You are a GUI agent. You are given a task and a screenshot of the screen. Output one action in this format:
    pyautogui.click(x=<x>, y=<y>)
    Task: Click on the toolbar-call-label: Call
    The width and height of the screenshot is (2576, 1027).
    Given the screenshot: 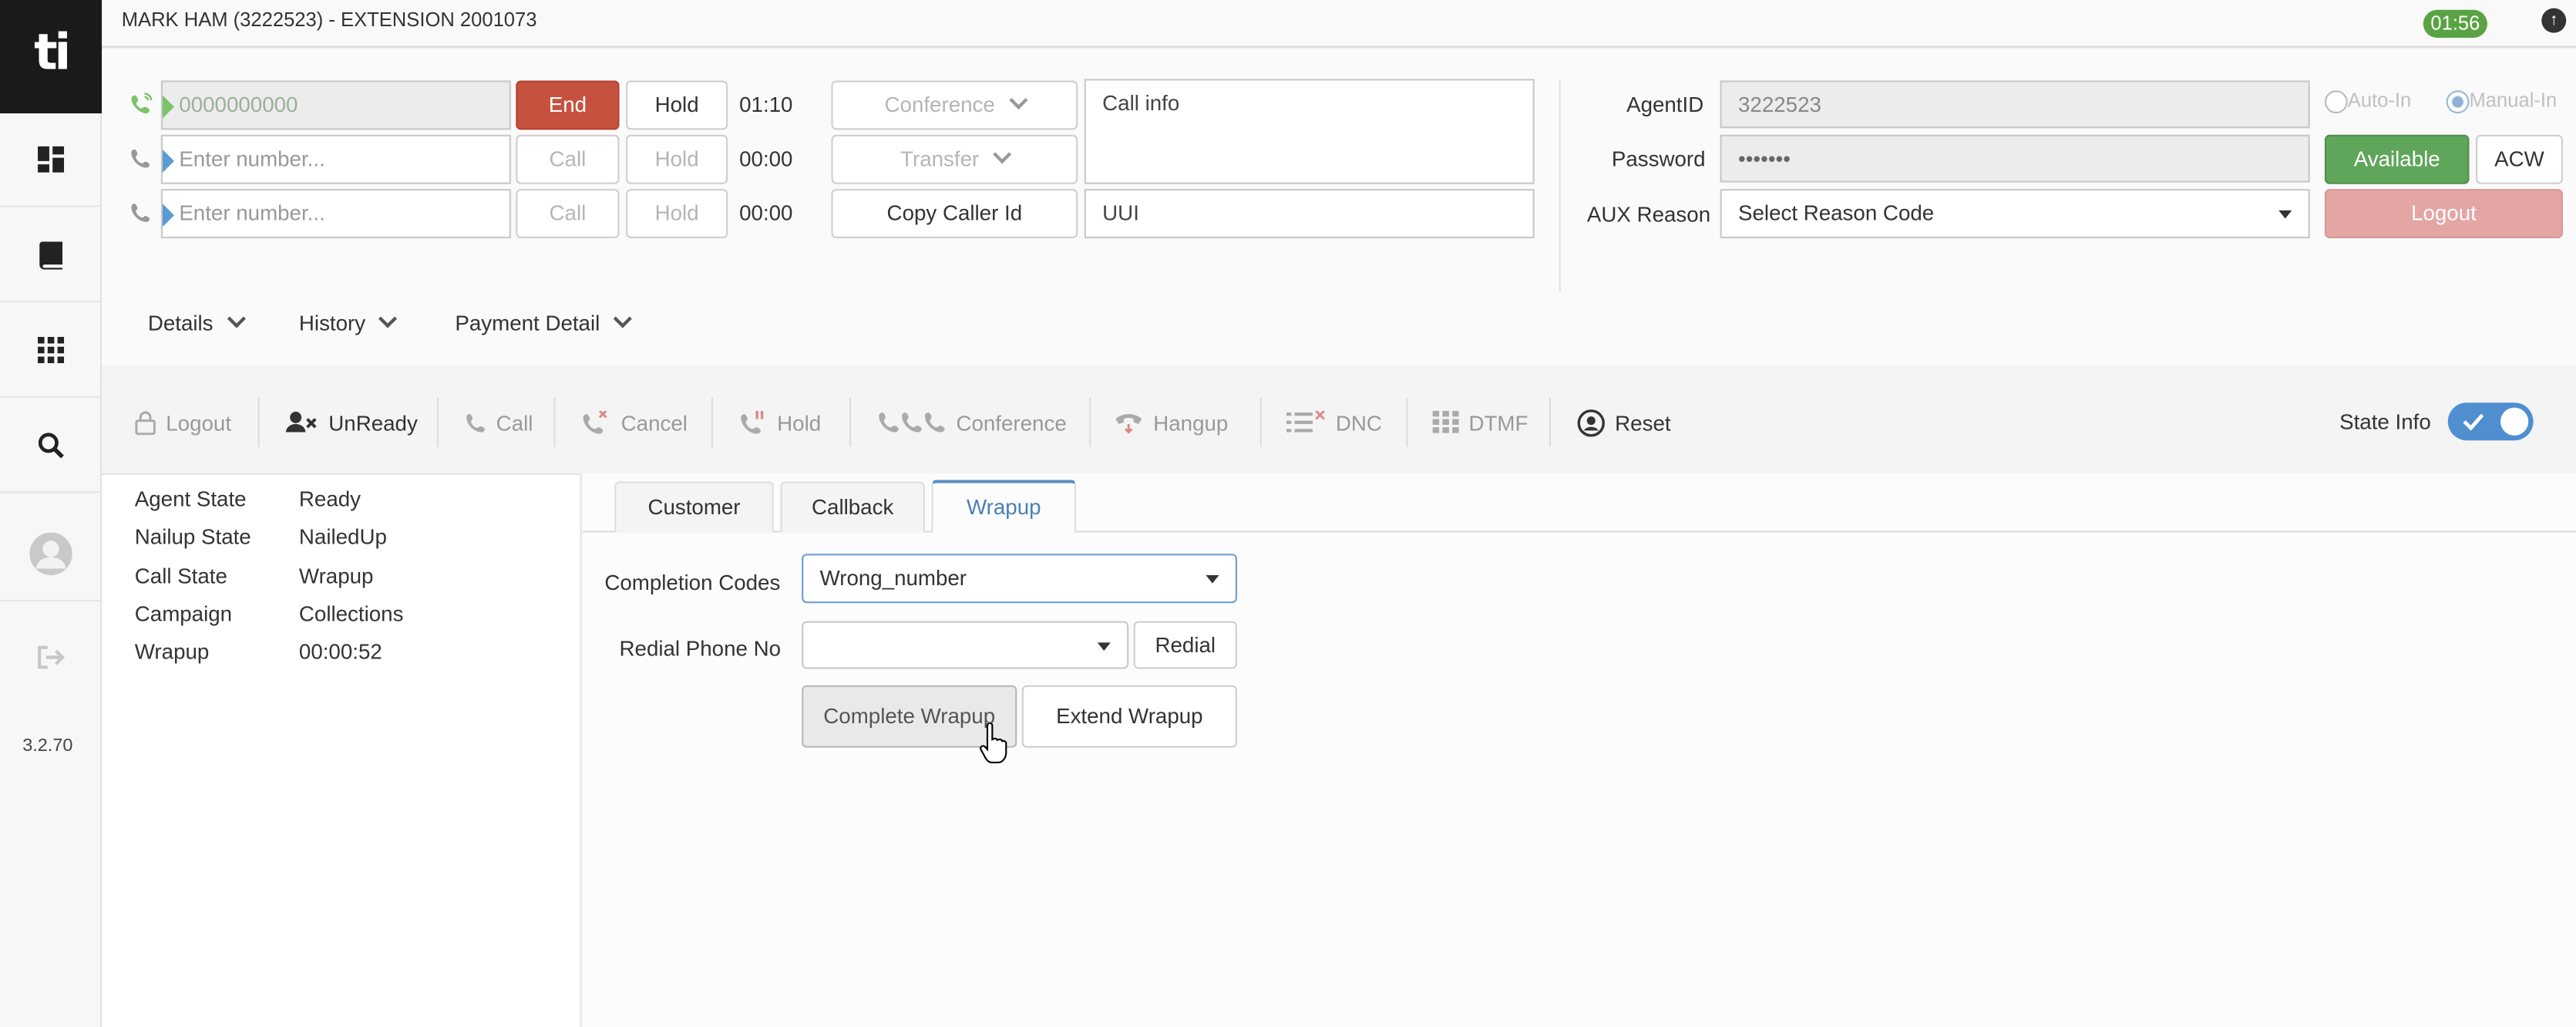 What is the action you would take?
    pyautogui.click(x=514, y=422)
    